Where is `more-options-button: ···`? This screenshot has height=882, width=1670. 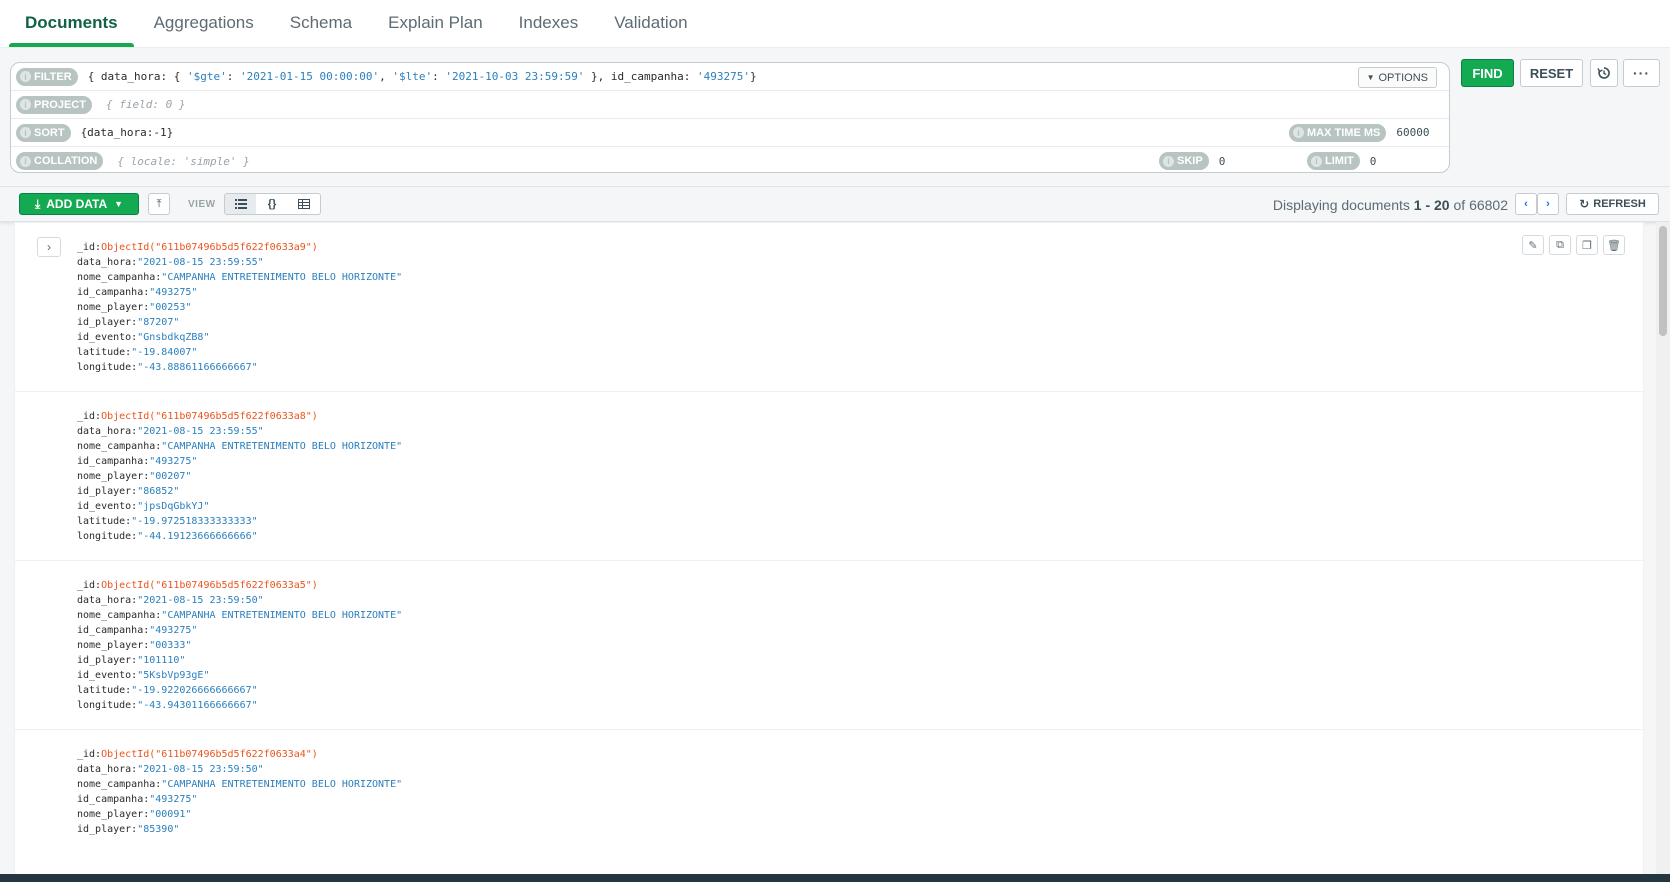 more-options-button: ··· is located at coordinates (1641, 73).